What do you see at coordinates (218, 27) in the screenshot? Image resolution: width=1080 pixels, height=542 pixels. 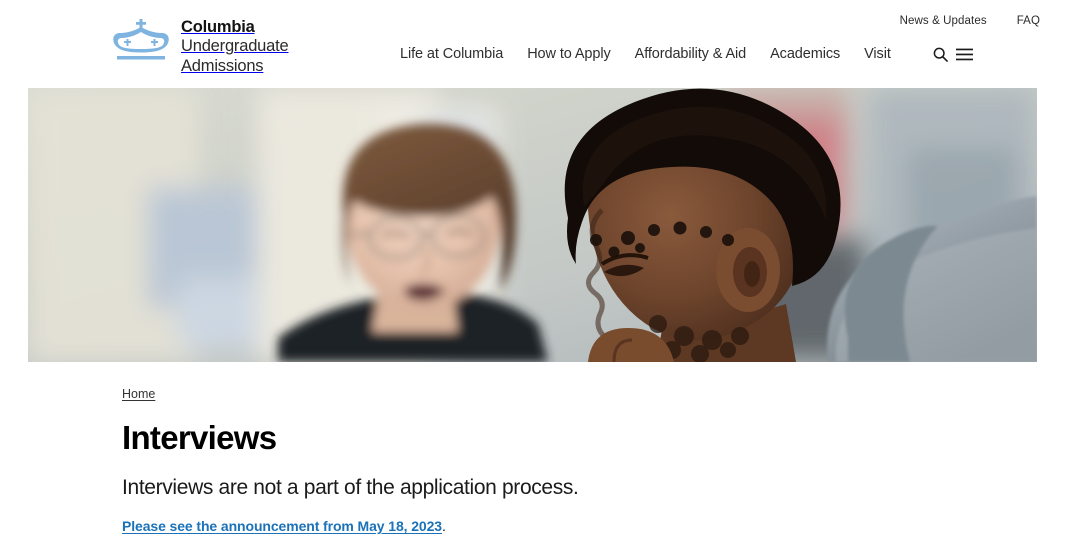 I see `brand-line-columbia: Columbia` at bounding box center [218, 27].